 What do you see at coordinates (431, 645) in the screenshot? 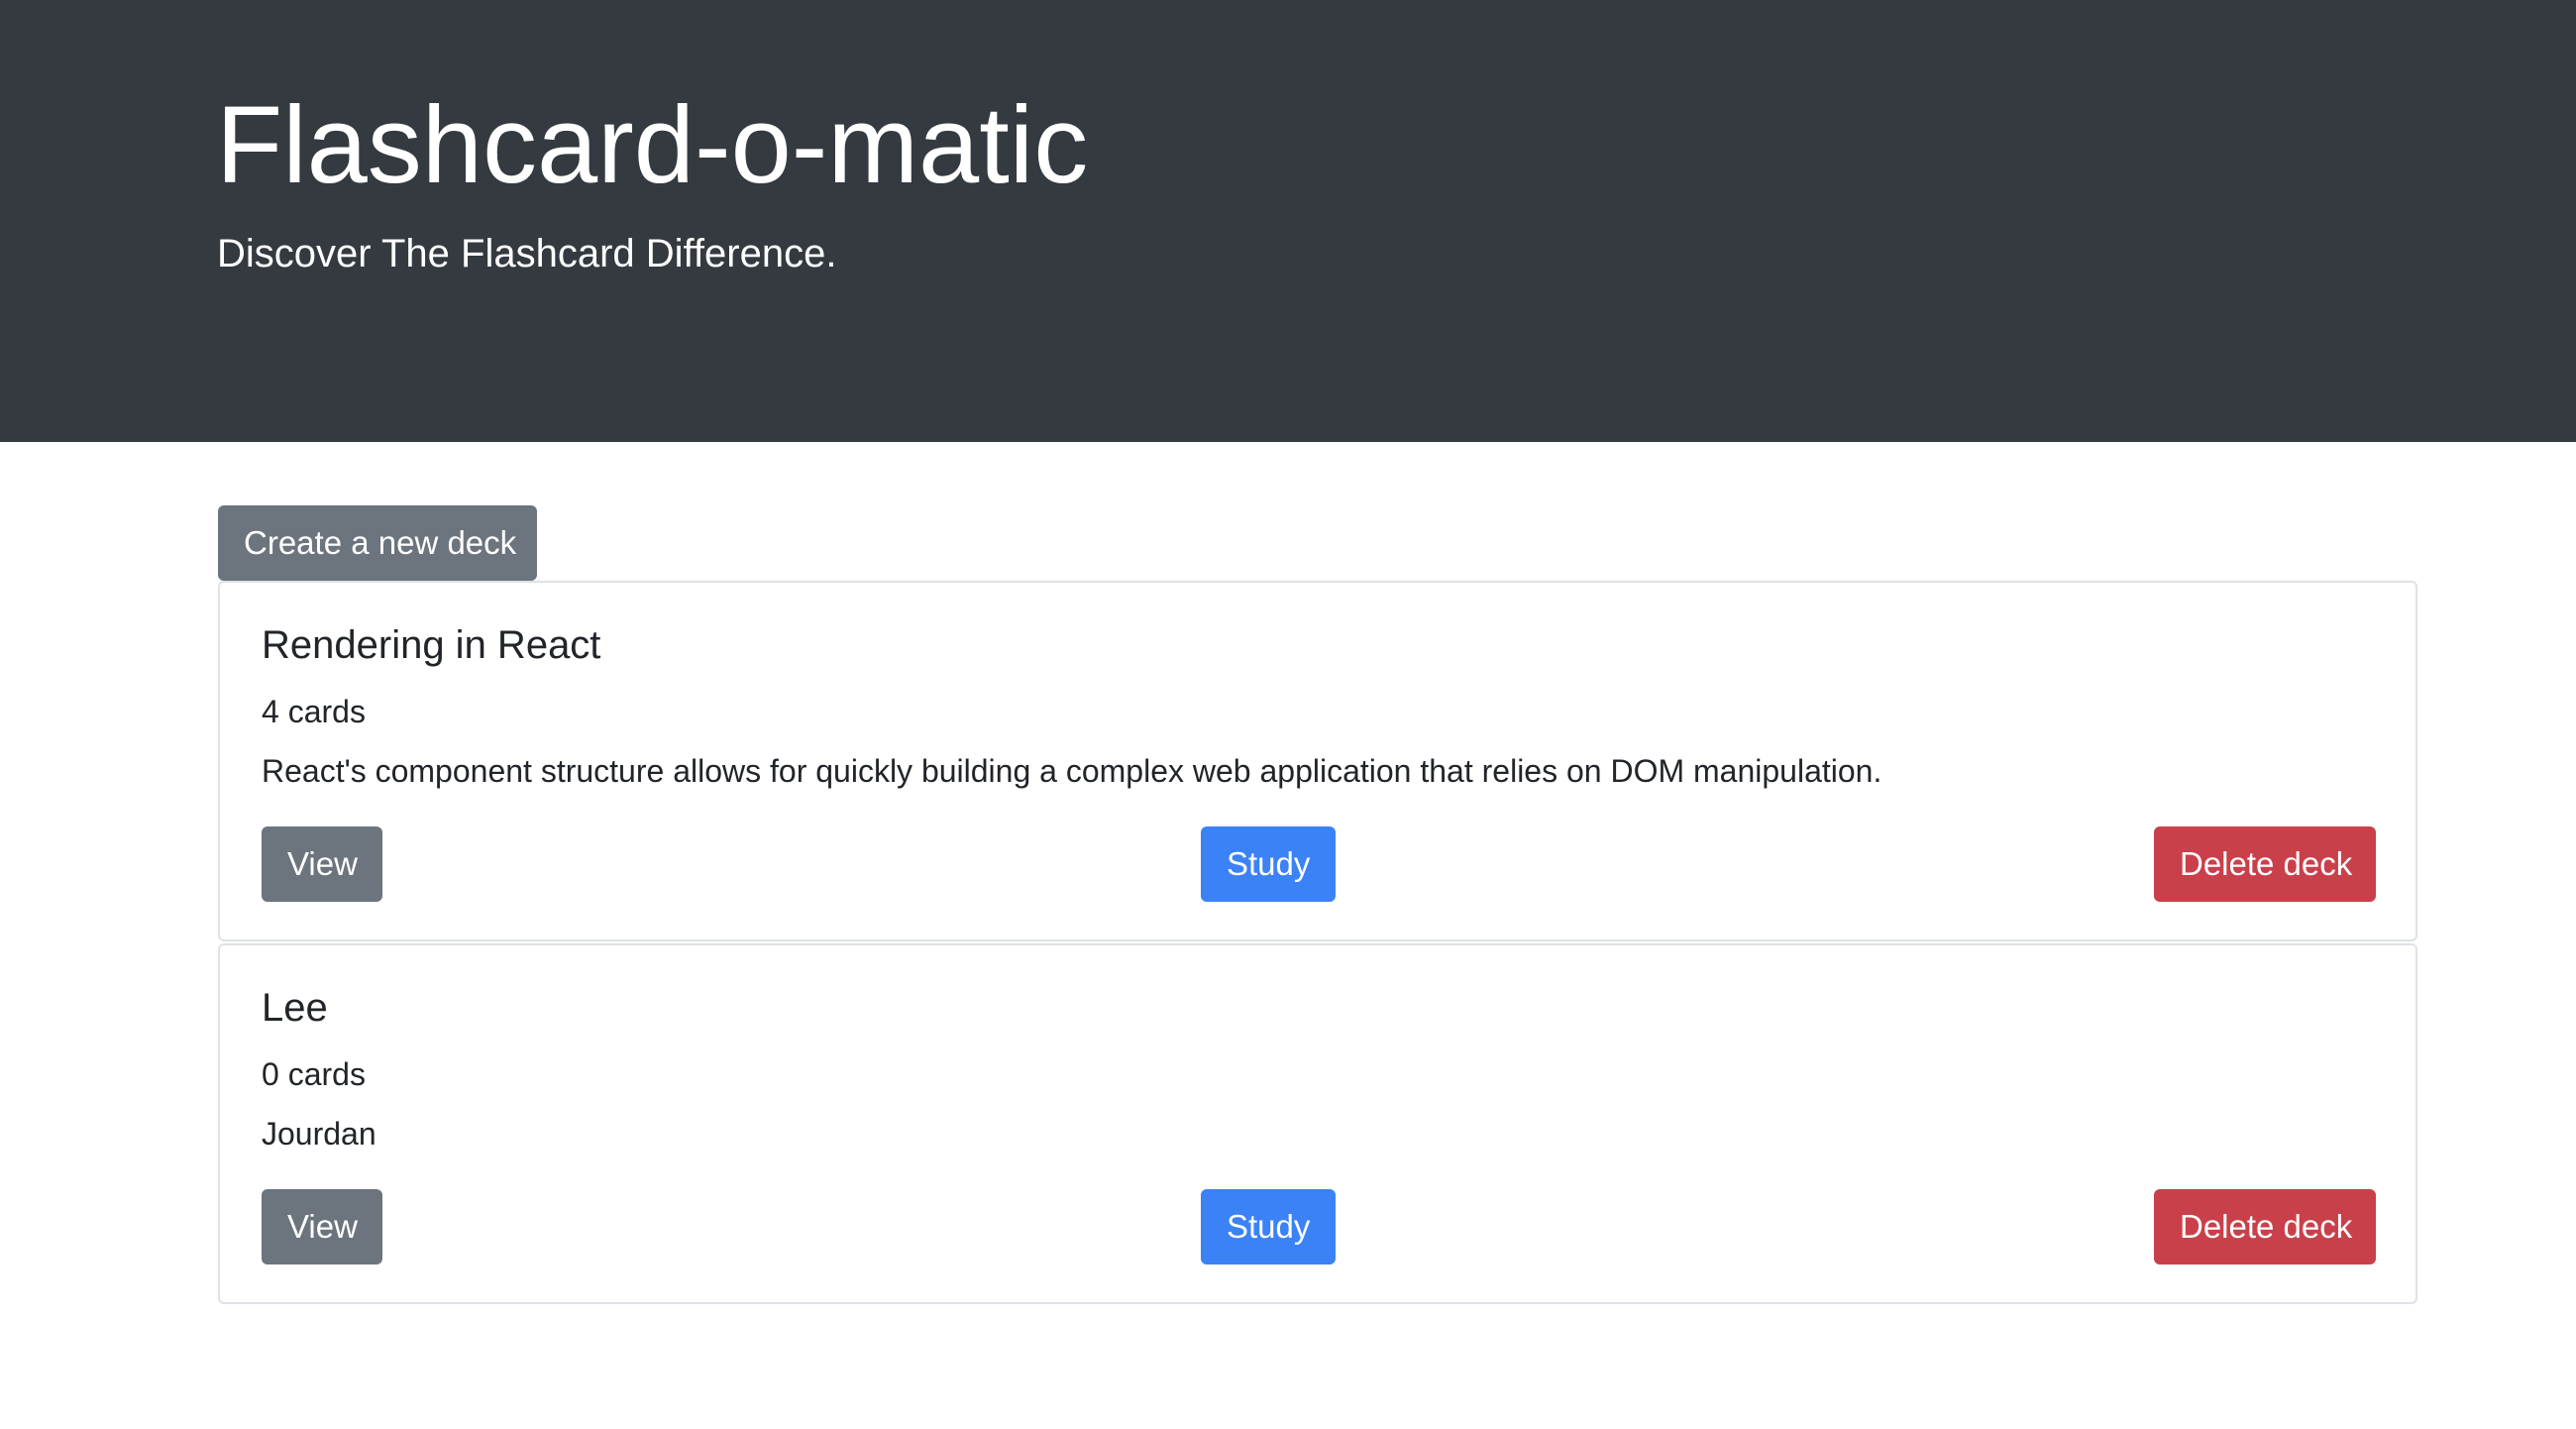
I see `deck-name: Rendering in React` at bounding box center [431, 645].